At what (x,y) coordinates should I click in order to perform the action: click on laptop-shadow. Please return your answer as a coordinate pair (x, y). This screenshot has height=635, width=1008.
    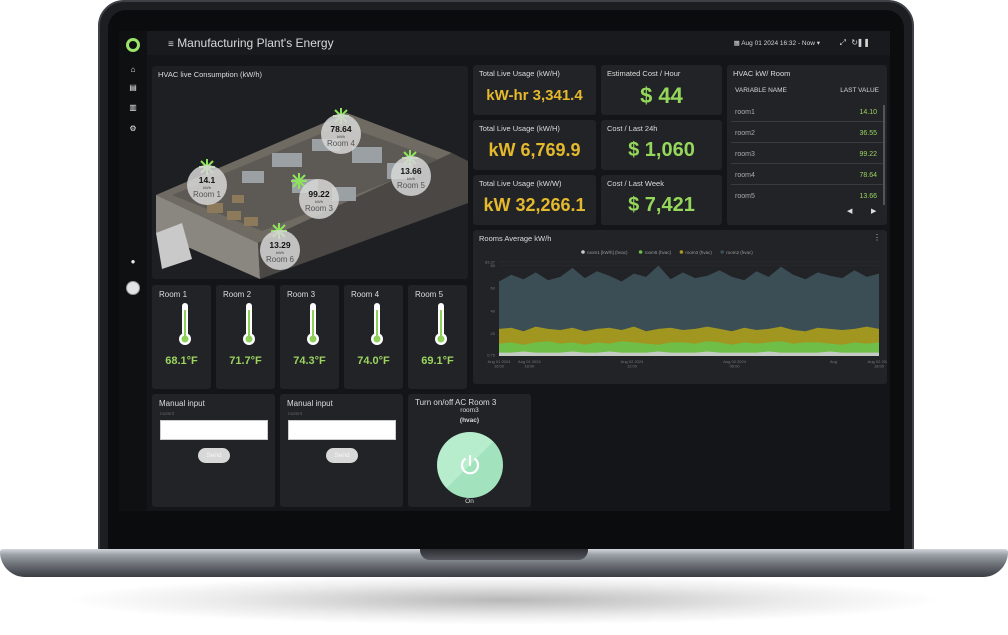
    Looking at the image, I should click on (504, 600).